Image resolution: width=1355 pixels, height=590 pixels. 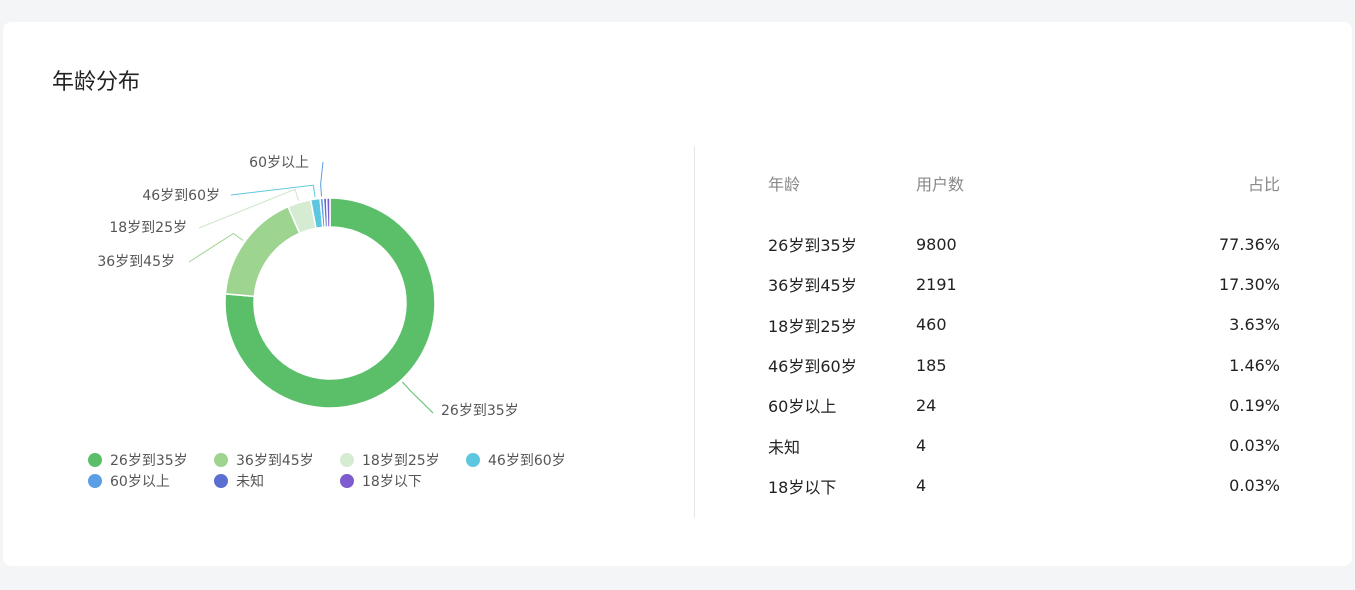 What do you see at coordinates (931, 325) in the screenshot?
I see `cell-users: 460` at bounding box center [931, 325].